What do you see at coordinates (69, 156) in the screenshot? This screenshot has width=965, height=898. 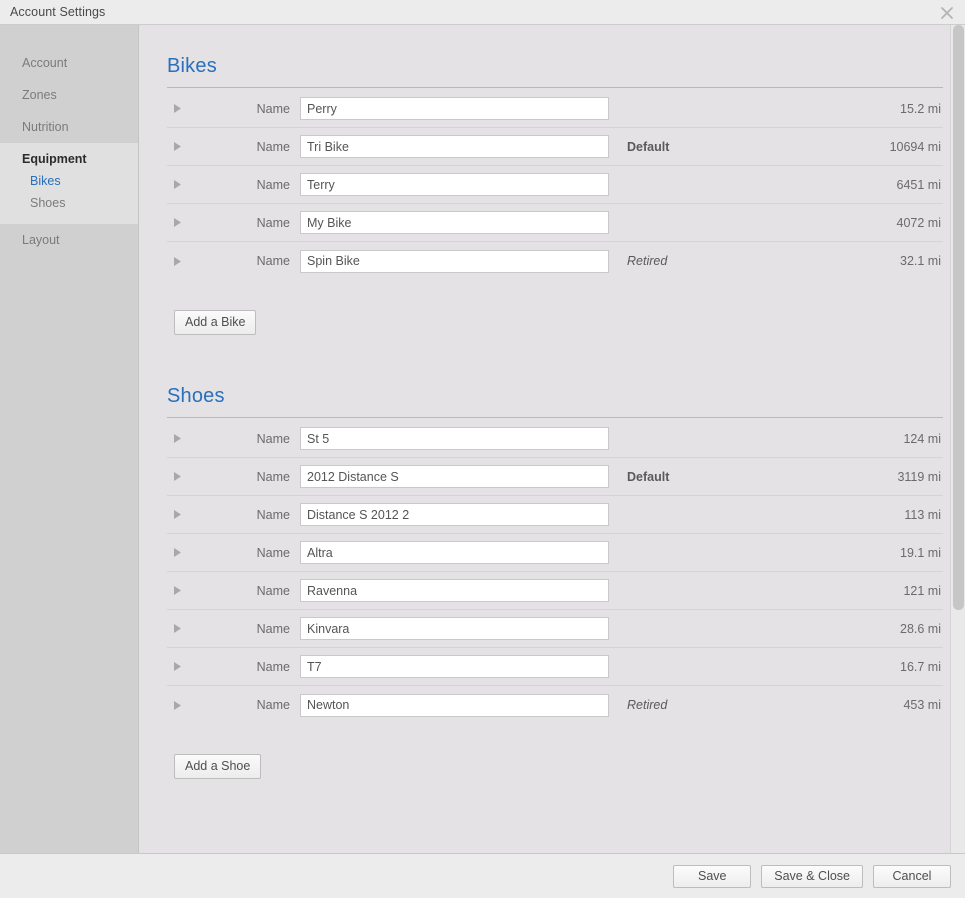 I see `sidebar-item-equipment: Equipment` at bounding box center [69, 156].